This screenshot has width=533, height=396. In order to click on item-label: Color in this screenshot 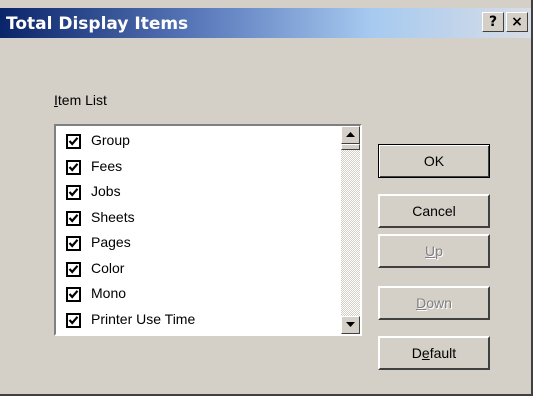, I will do `click(108, 267)`.